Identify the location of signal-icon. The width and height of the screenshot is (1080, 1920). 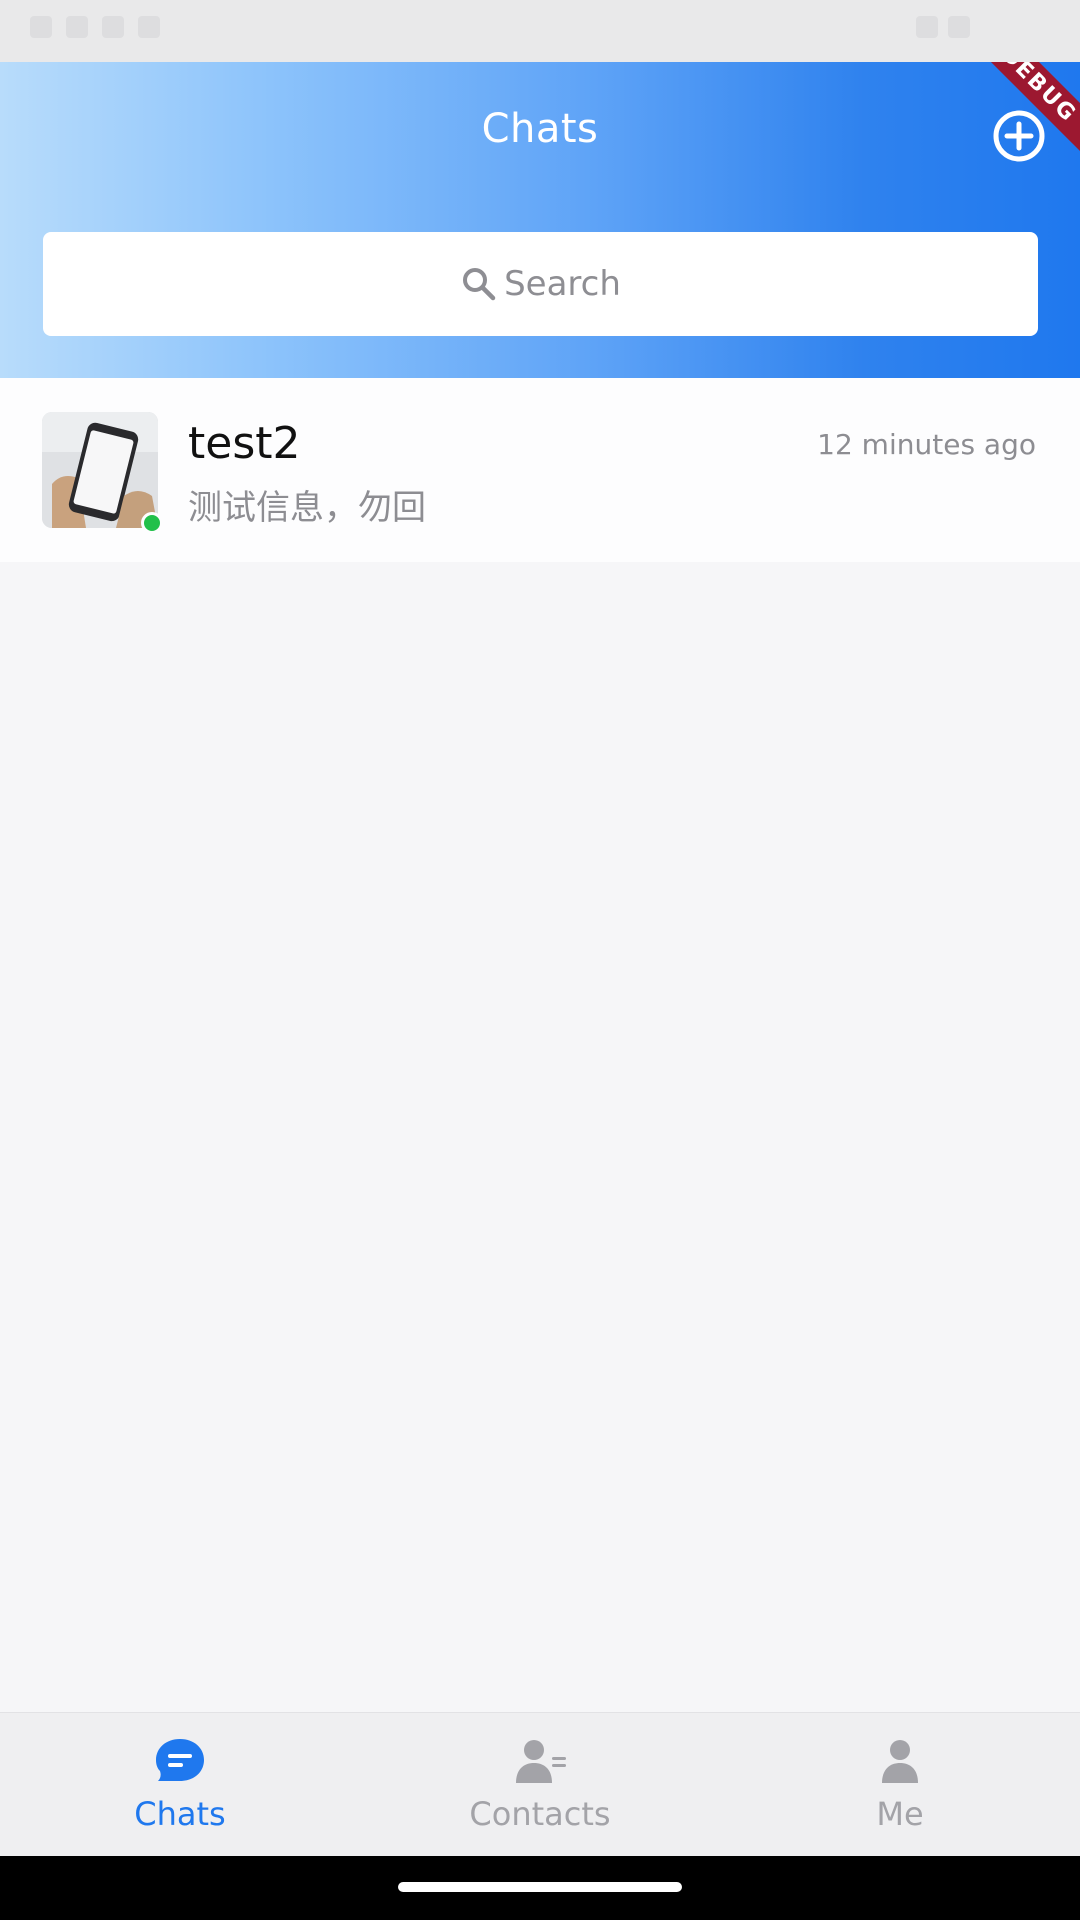
(959, 27).